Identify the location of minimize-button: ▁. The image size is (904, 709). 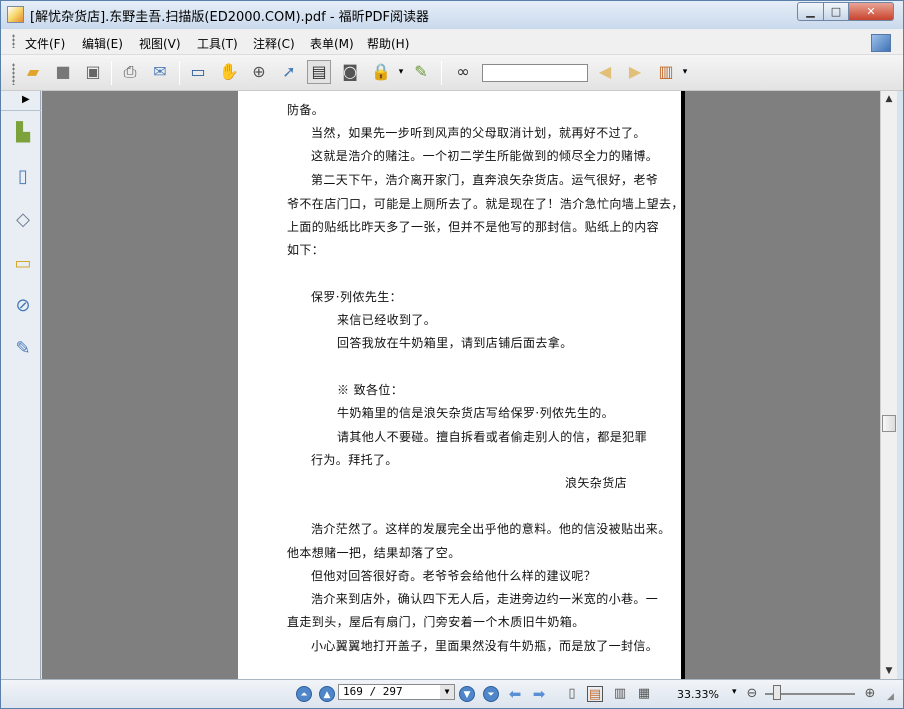
(810, 11).